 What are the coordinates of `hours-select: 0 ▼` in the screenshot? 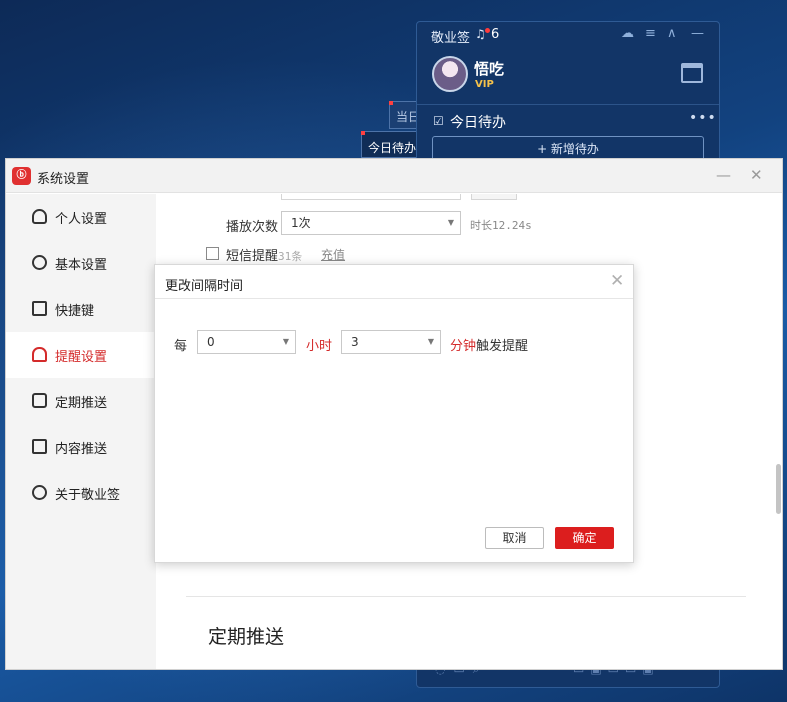 It's located at (246, 342).